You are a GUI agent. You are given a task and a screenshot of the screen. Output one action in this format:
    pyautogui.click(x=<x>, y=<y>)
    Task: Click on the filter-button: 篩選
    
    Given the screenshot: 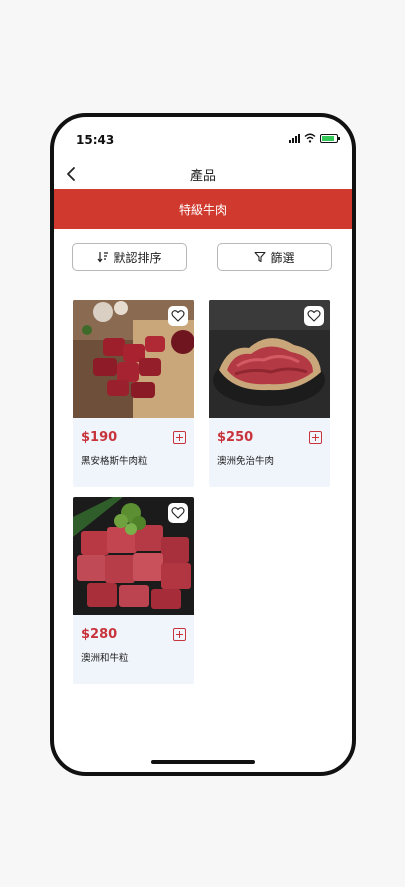 What is the action you would take?
    pyautogui.click(x=274, y=257)
    